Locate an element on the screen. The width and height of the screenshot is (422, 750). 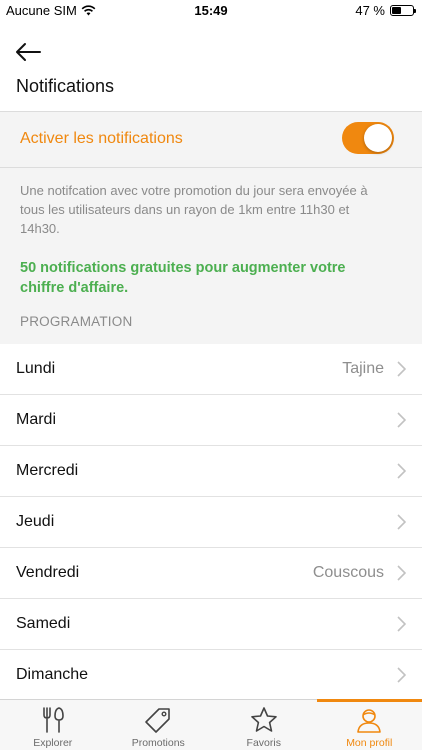
status-right: 47 % is located at coordinates (385, 10).